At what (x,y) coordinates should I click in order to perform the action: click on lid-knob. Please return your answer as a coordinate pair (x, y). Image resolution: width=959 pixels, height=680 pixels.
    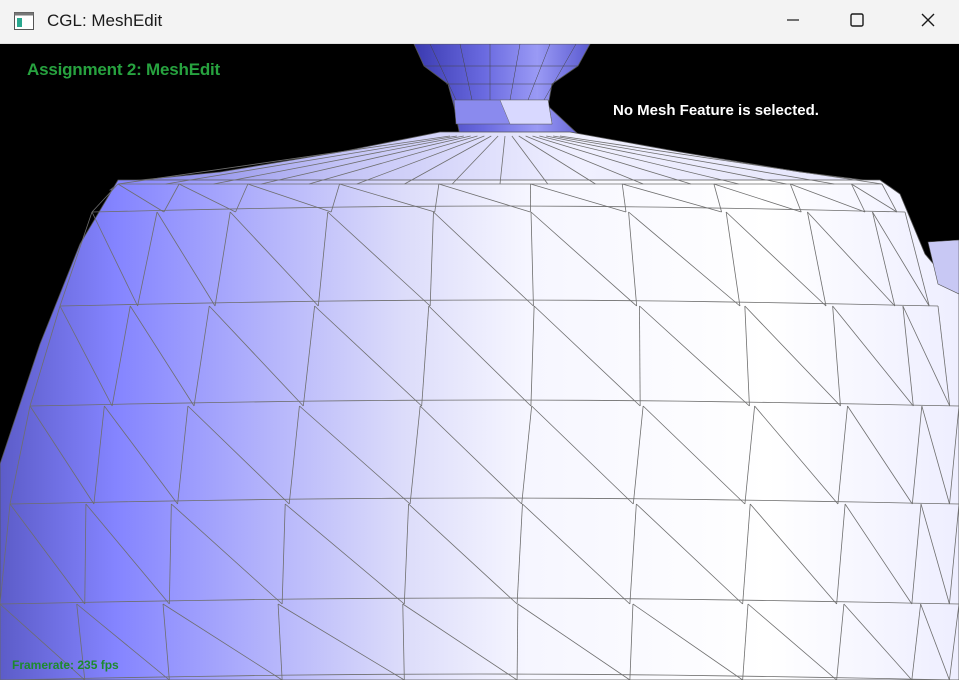
    Looking at the image, I should click on (502, 90).